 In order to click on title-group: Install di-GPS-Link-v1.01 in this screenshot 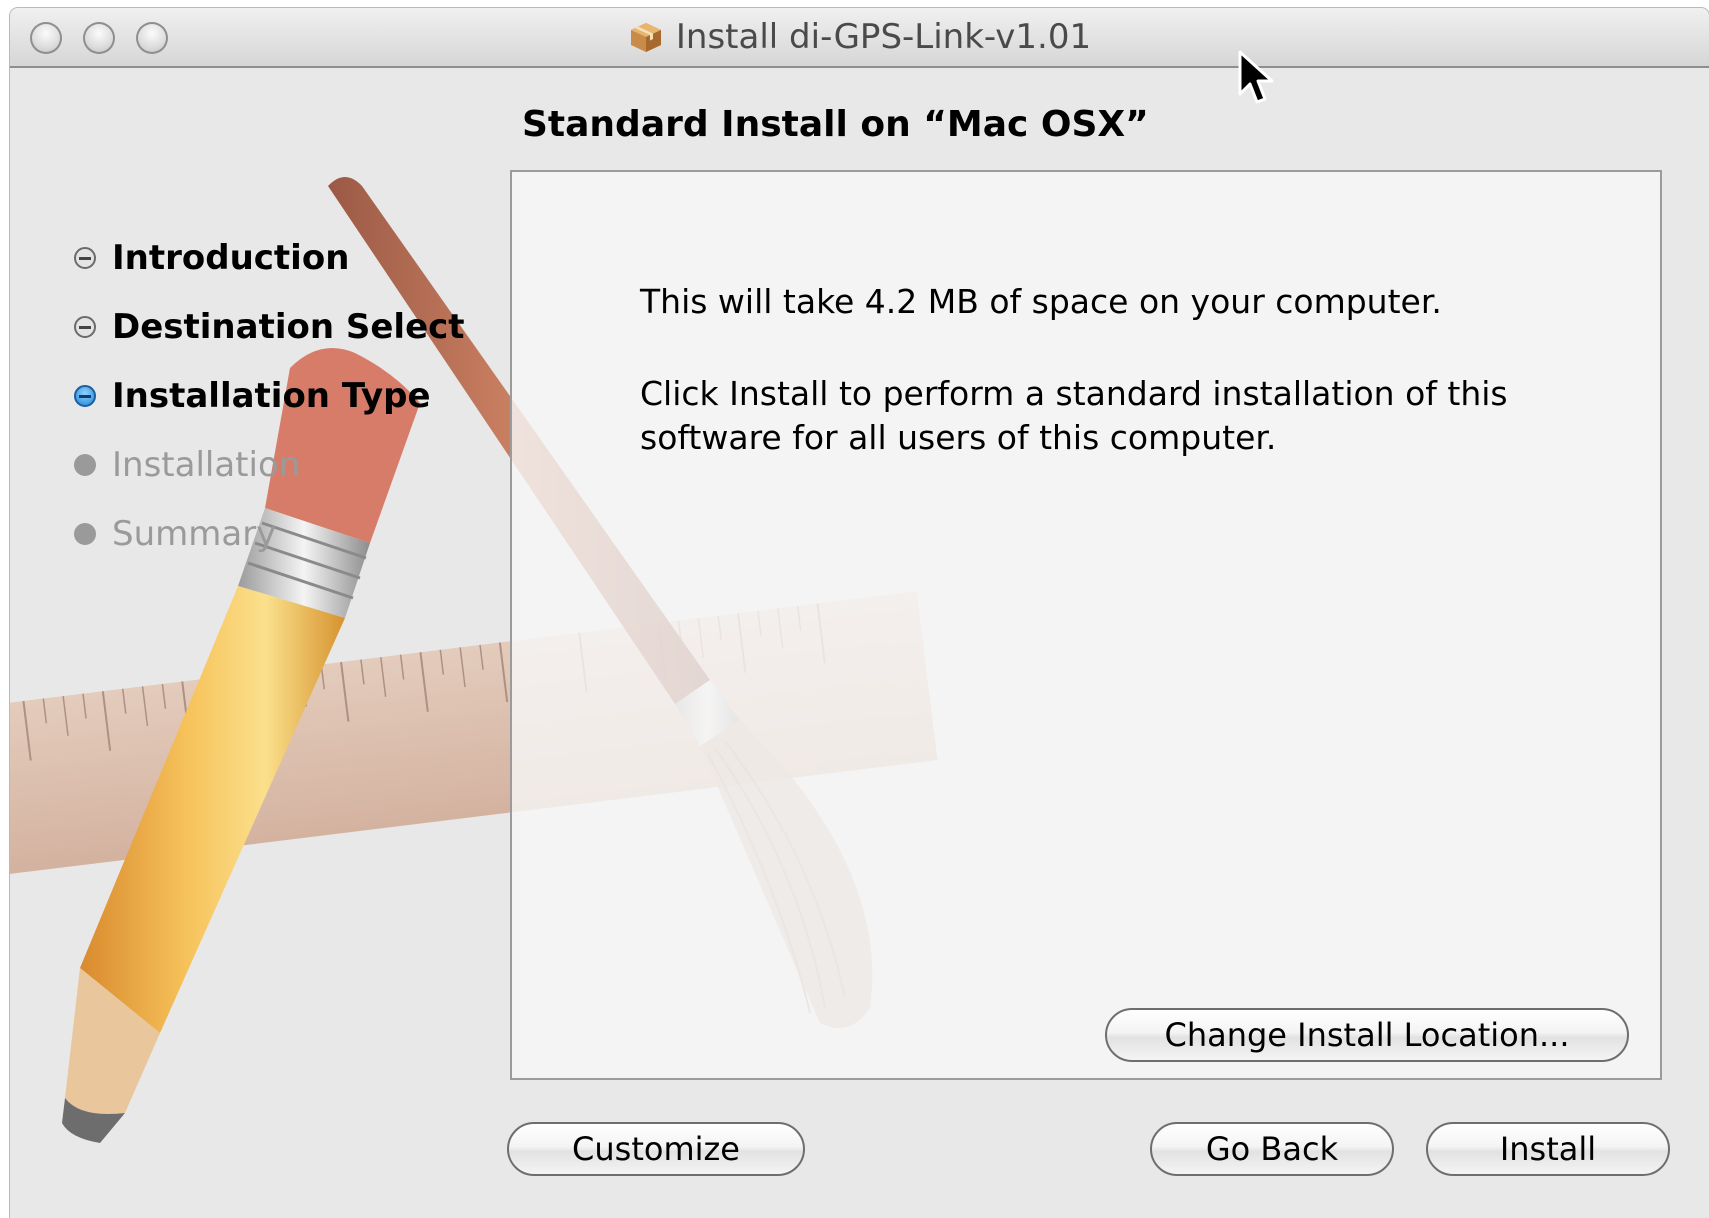, I will do `click(859, 37)`.